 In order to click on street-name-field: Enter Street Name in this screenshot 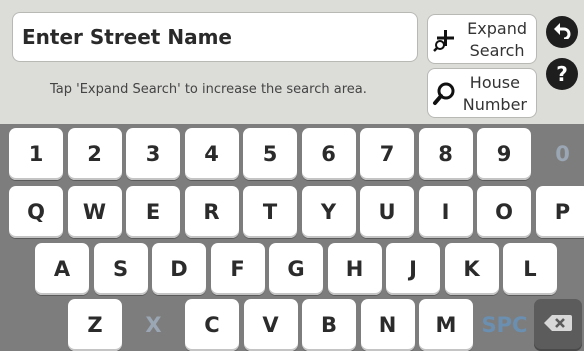, I will do `click(215, 37)`.